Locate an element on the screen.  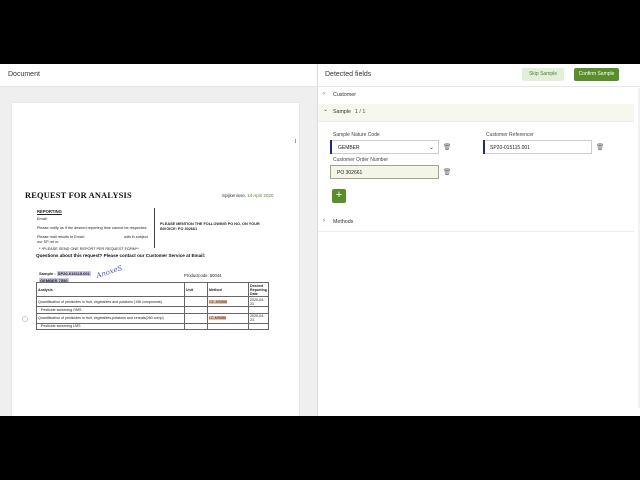
section-methods: › Methods is located at coordinates (476, 223).